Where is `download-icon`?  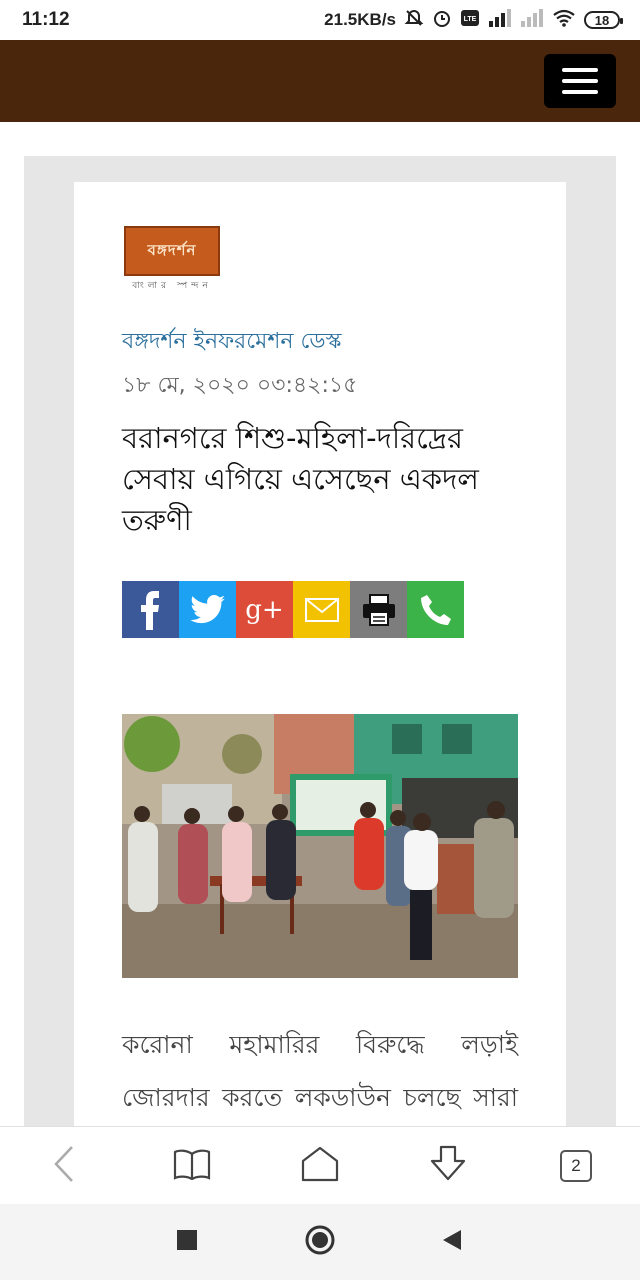
download-icon is located at coordinates (448, 1166).